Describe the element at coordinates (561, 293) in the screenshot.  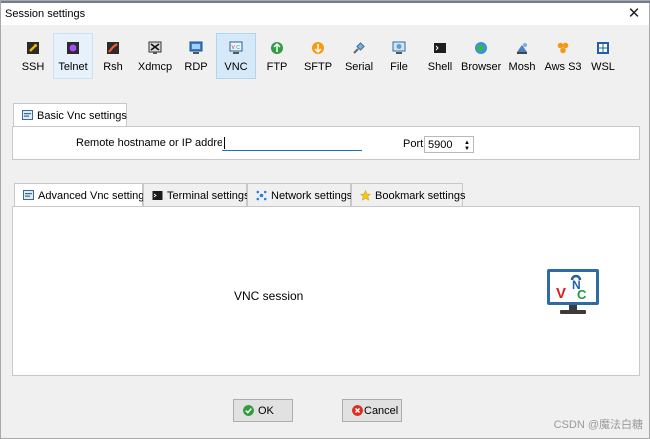
I see `logo-letter-v: V` at that location.